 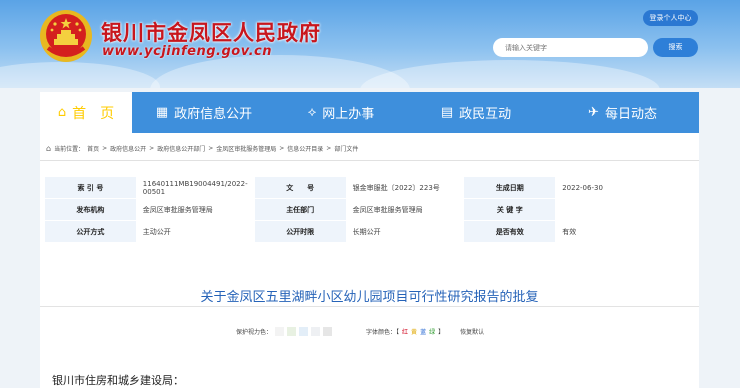 I want to click on nav-item-interaction: ▤ 政民互动, so click(x=476, y=112).